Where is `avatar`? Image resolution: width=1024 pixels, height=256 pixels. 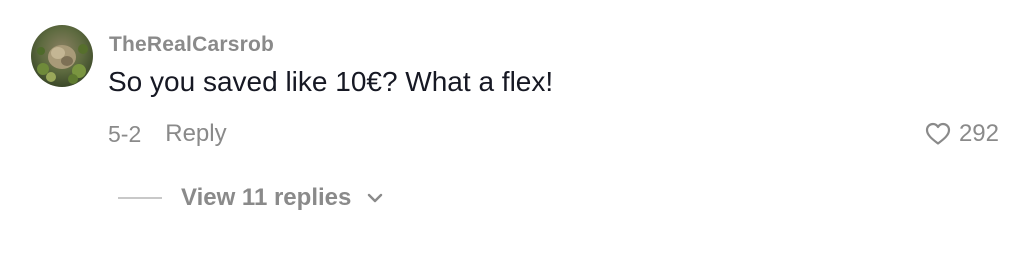 avatar is located at coordinates (62, 56).